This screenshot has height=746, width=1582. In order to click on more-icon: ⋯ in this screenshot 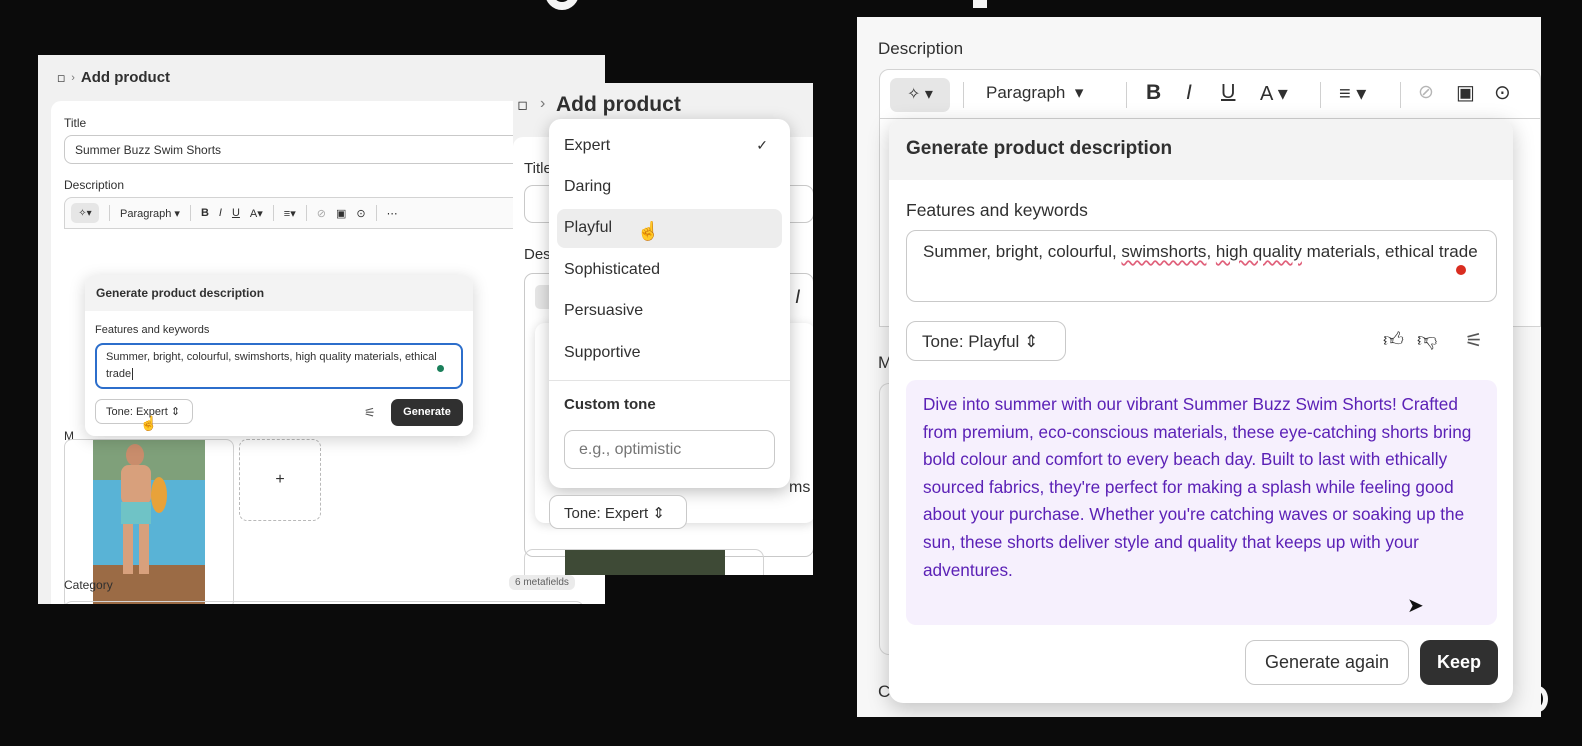, I will do `click(392, 213)`.